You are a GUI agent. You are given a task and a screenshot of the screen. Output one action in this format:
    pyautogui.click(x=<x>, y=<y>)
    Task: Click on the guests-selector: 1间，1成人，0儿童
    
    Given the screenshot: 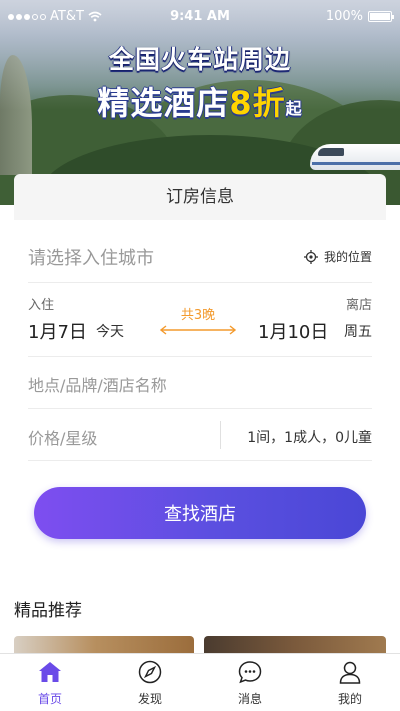 What is the action you would take?
    pyautogui.click(x=309, y=437)
    